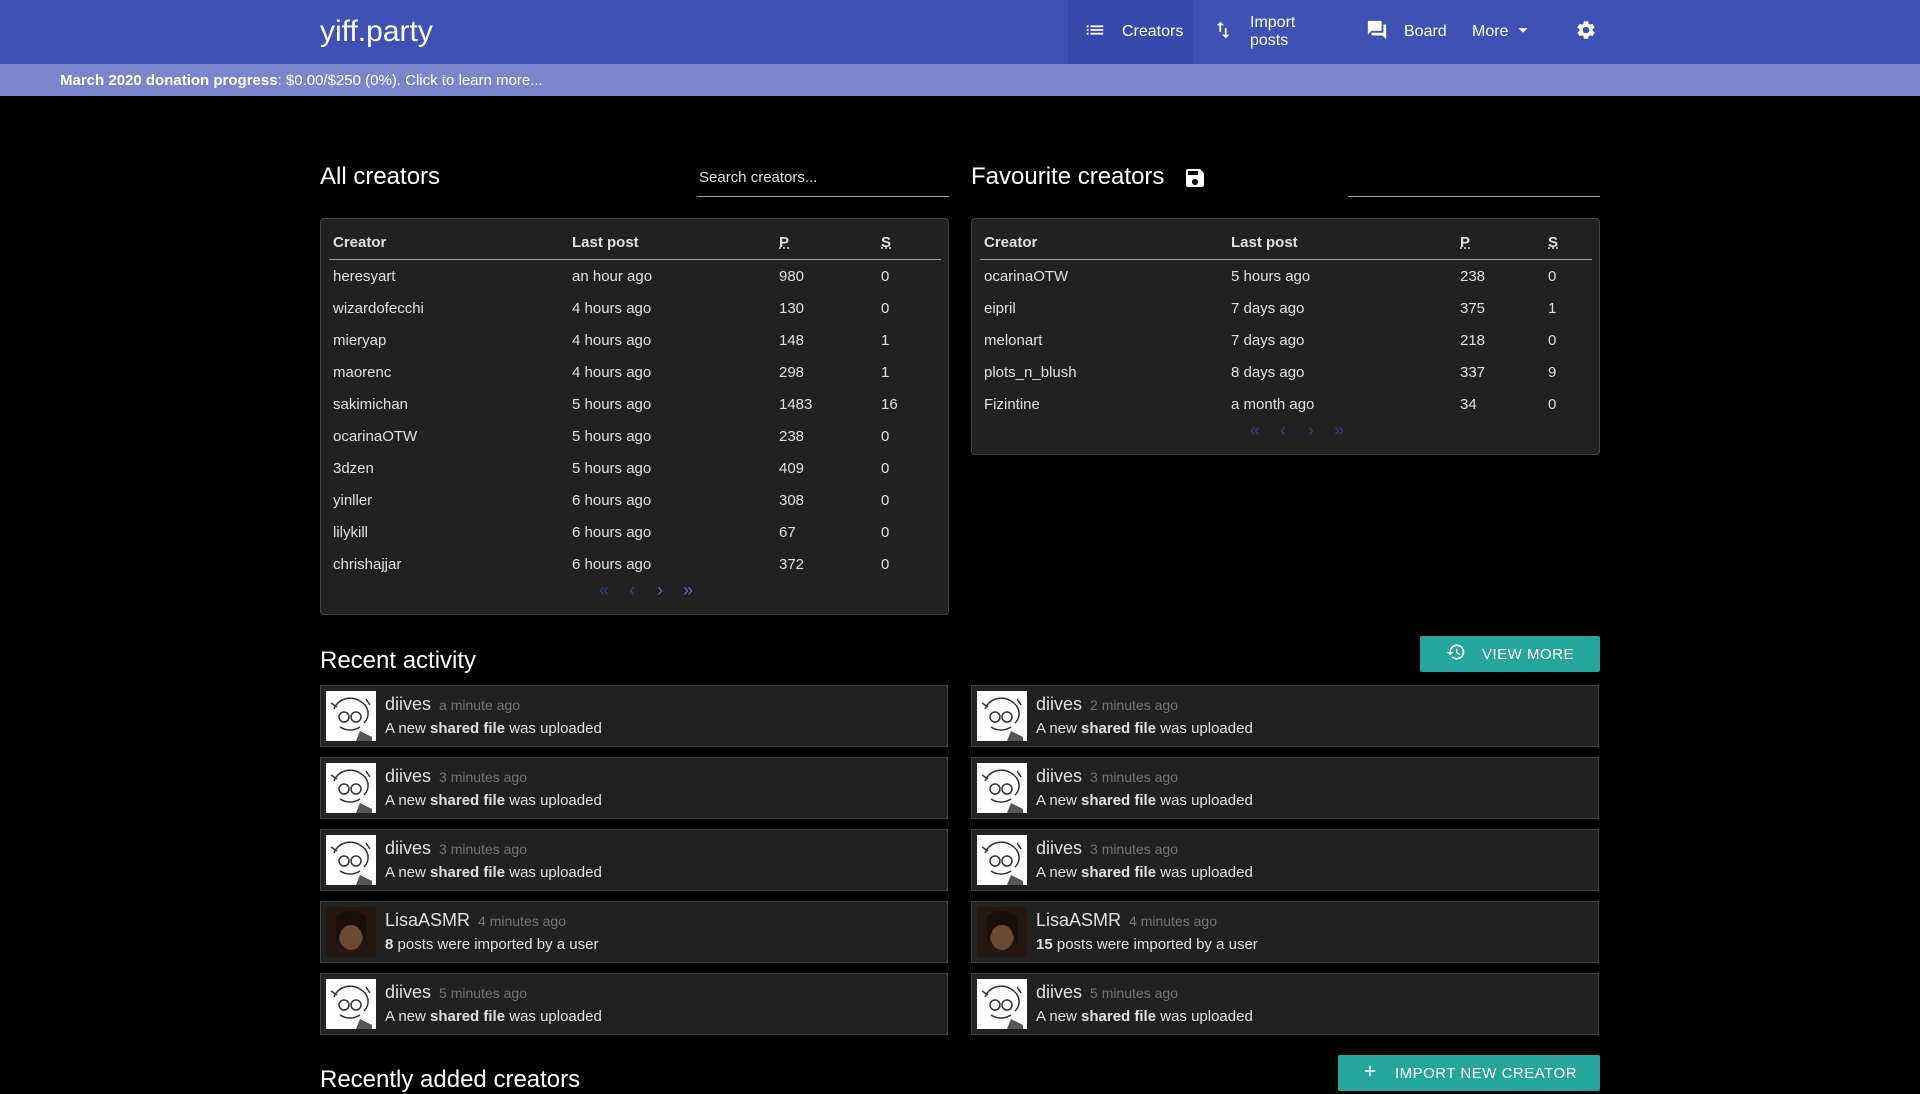 The image size is (1920, 1094). Describe the element at coordinates (635, 564) in the screenshot. I see `table-row: chrishajjar 6 hours ago 372 0` at that location.